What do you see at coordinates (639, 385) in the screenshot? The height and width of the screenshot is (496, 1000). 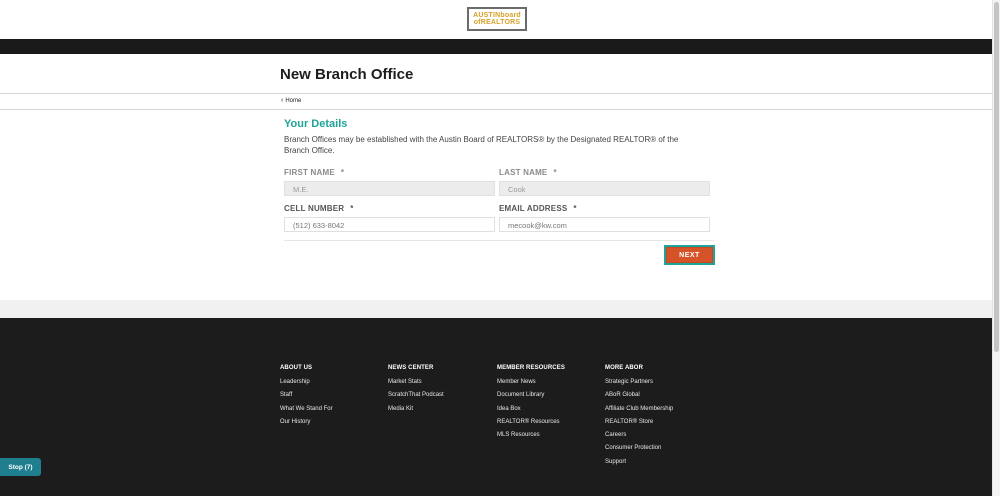 I see `footer-link: Strategic Partners` at bounding box center [639, 385].